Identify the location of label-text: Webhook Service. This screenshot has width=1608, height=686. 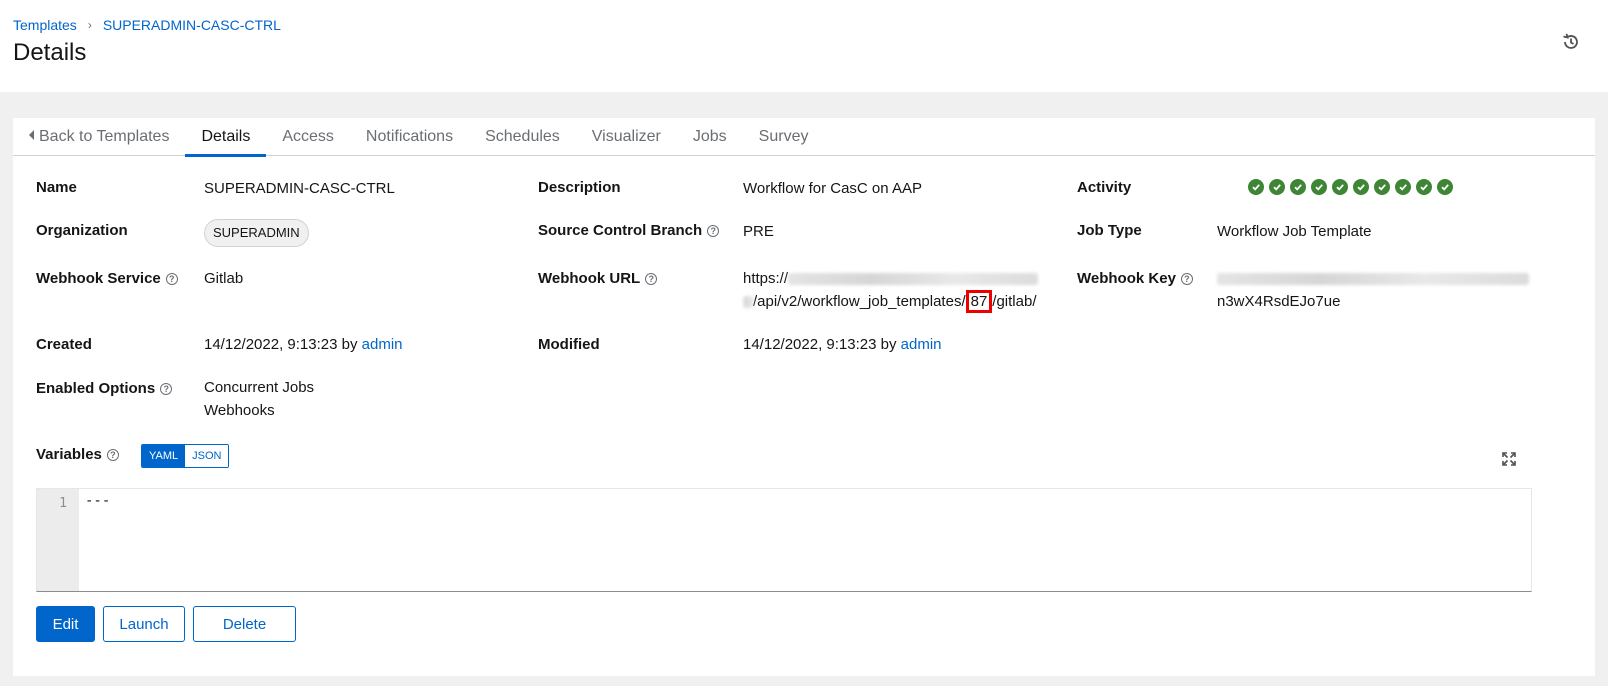
(98, 278).